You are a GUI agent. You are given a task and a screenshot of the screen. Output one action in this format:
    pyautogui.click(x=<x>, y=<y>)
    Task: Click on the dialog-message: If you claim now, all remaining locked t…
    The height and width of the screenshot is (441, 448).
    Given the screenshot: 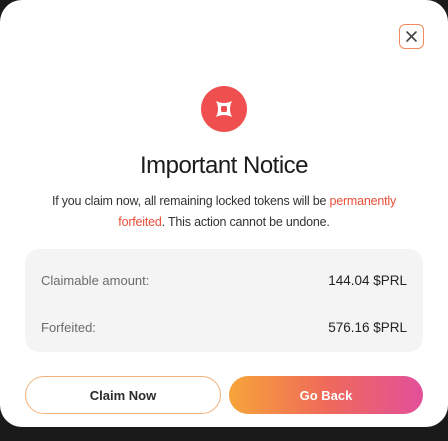 What is the action you would take?
    pyautogui.click(x=224, y=212)
    